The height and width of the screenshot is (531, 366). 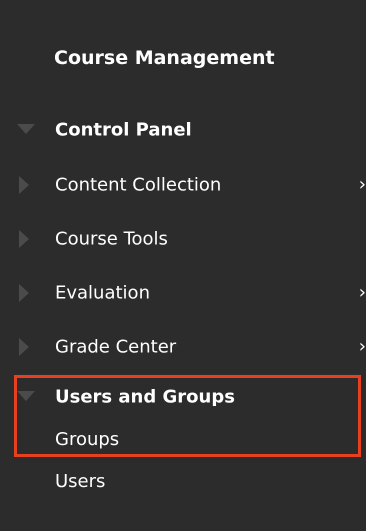 I want to click on menu-item-course-tools: Course Tools, so click(x=183, y=239).